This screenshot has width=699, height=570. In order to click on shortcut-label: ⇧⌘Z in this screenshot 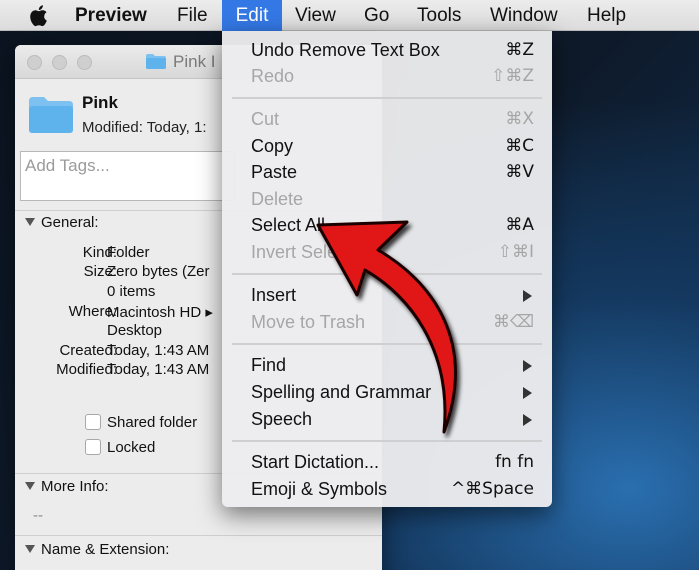, I will do `click(512, 76)`.